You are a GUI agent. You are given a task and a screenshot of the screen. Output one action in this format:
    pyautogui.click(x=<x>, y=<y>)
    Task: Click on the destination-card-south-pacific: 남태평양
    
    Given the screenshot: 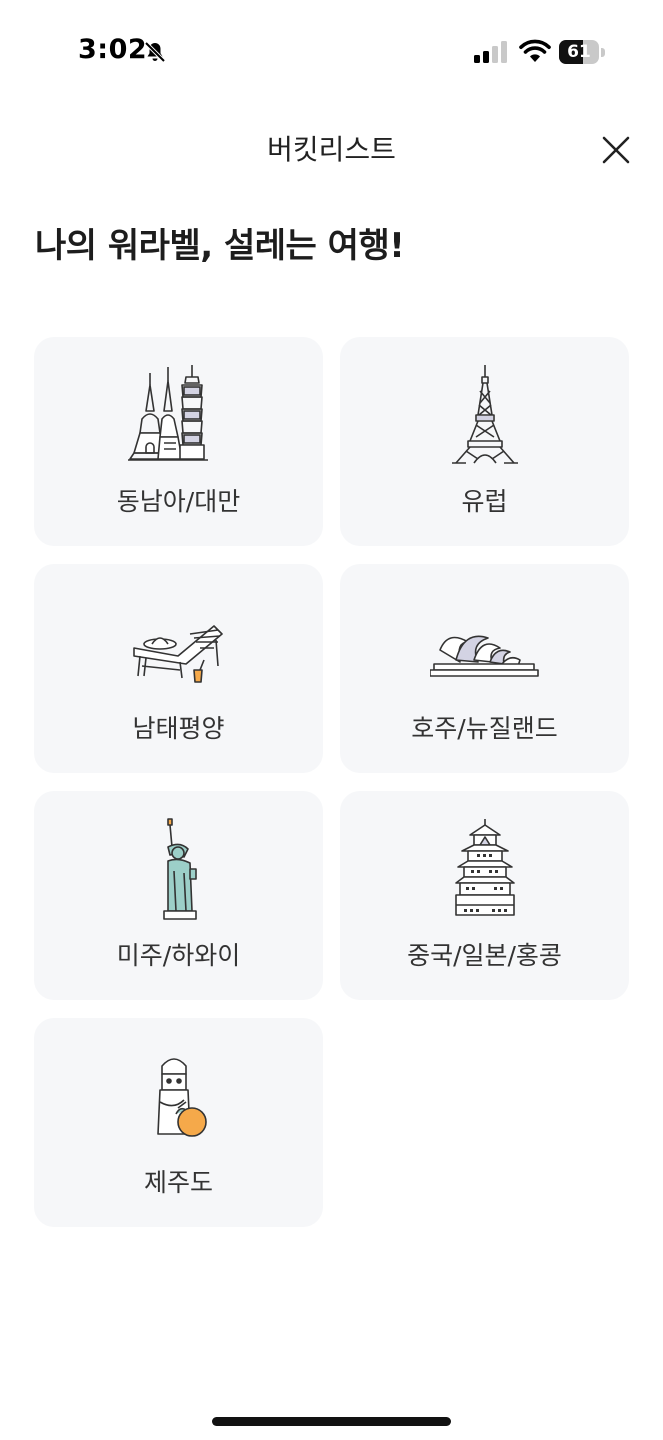 What is the action you would take?
    pyautogui.click(x=178, y=668)
    